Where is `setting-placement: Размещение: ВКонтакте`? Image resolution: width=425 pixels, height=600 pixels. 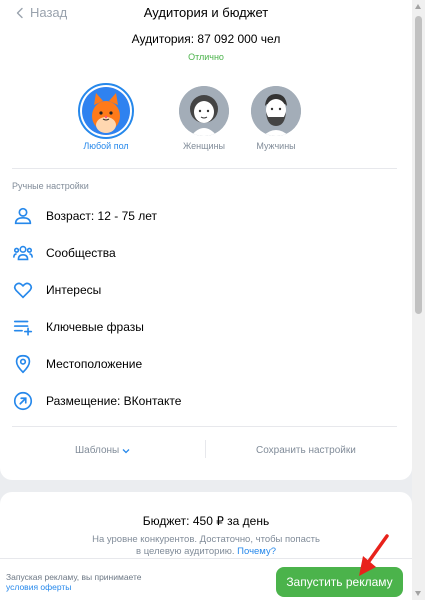 setting-placement: Размещение: ВКонтакте is located at coordinates (96, 401).